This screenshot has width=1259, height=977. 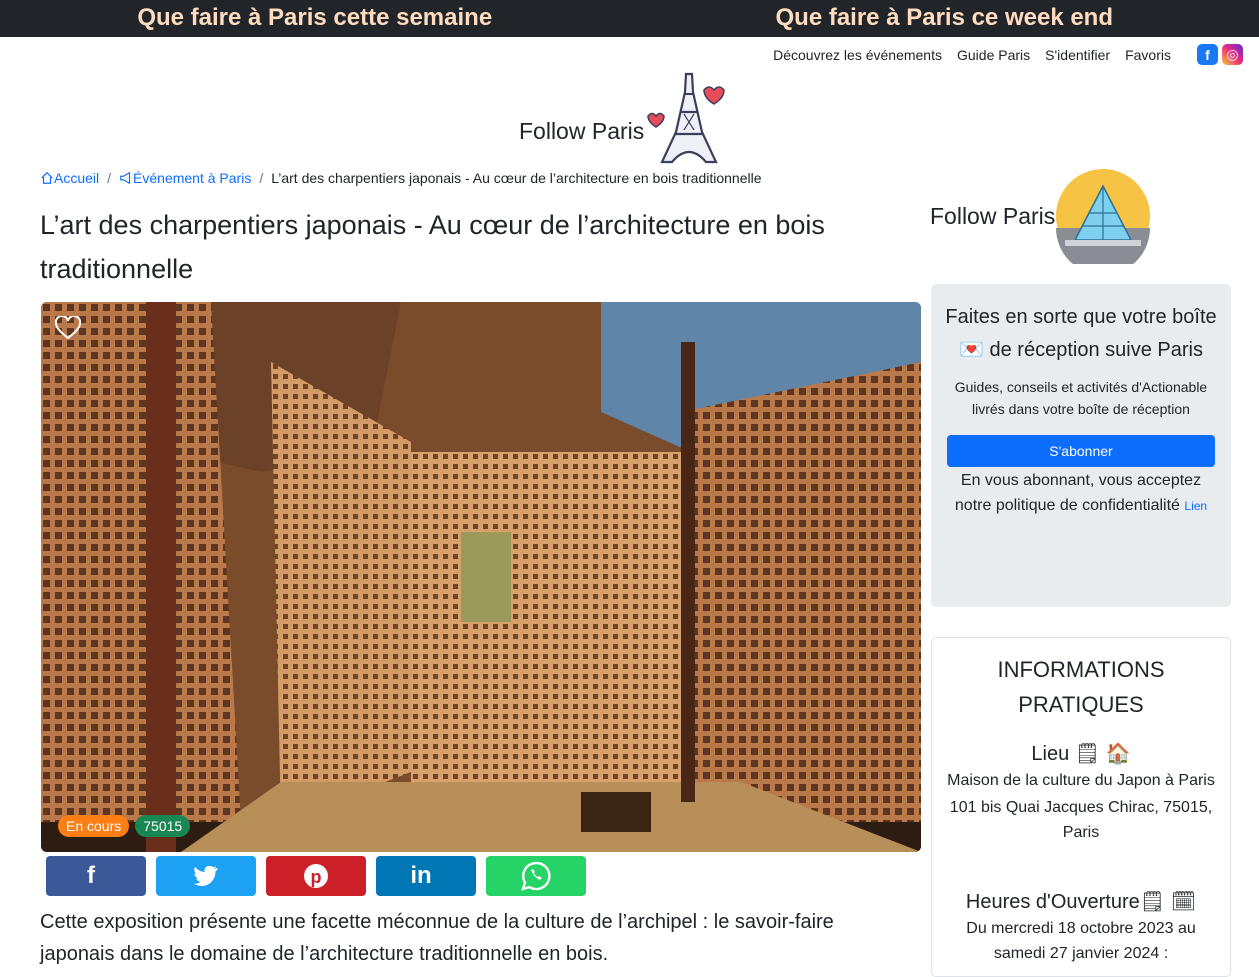 I want to click on breadcrumb-home: Accueil, so click(x=69, y=178).